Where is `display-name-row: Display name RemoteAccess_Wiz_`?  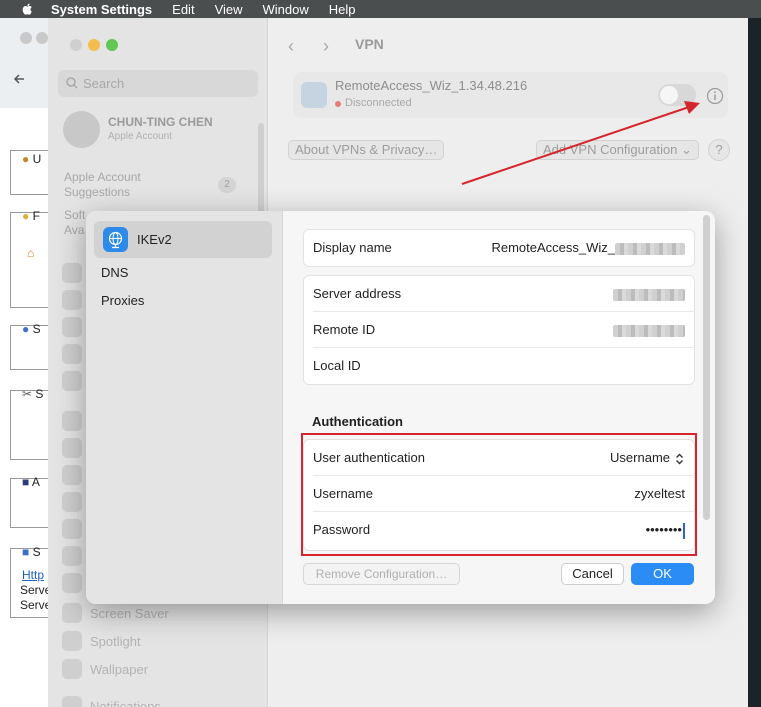
display-name-row: Display name RemoteAccess_Wiz_ is located at coordinates (499, 248).